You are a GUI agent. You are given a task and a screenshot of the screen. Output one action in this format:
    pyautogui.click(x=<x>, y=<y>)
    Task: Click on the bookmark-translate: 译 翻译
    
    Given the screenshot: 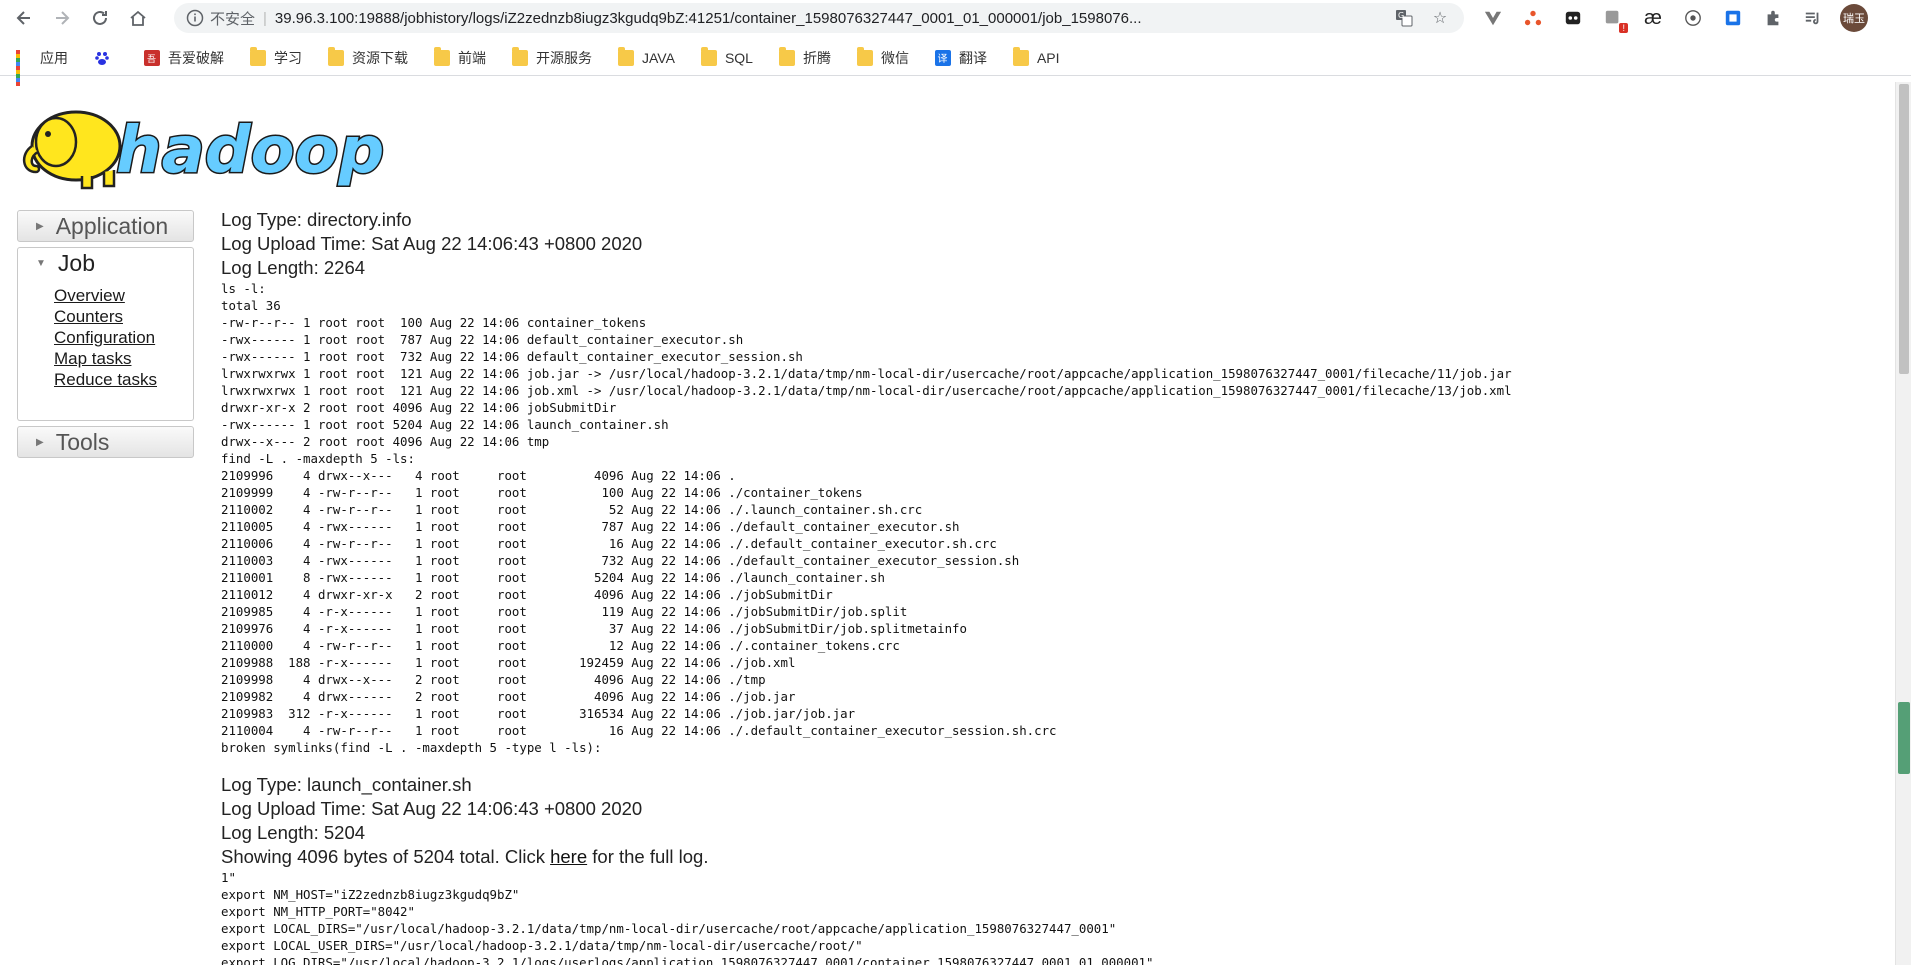 What is the action you would take?
    pyautogui.click(x=960, y=58)
    